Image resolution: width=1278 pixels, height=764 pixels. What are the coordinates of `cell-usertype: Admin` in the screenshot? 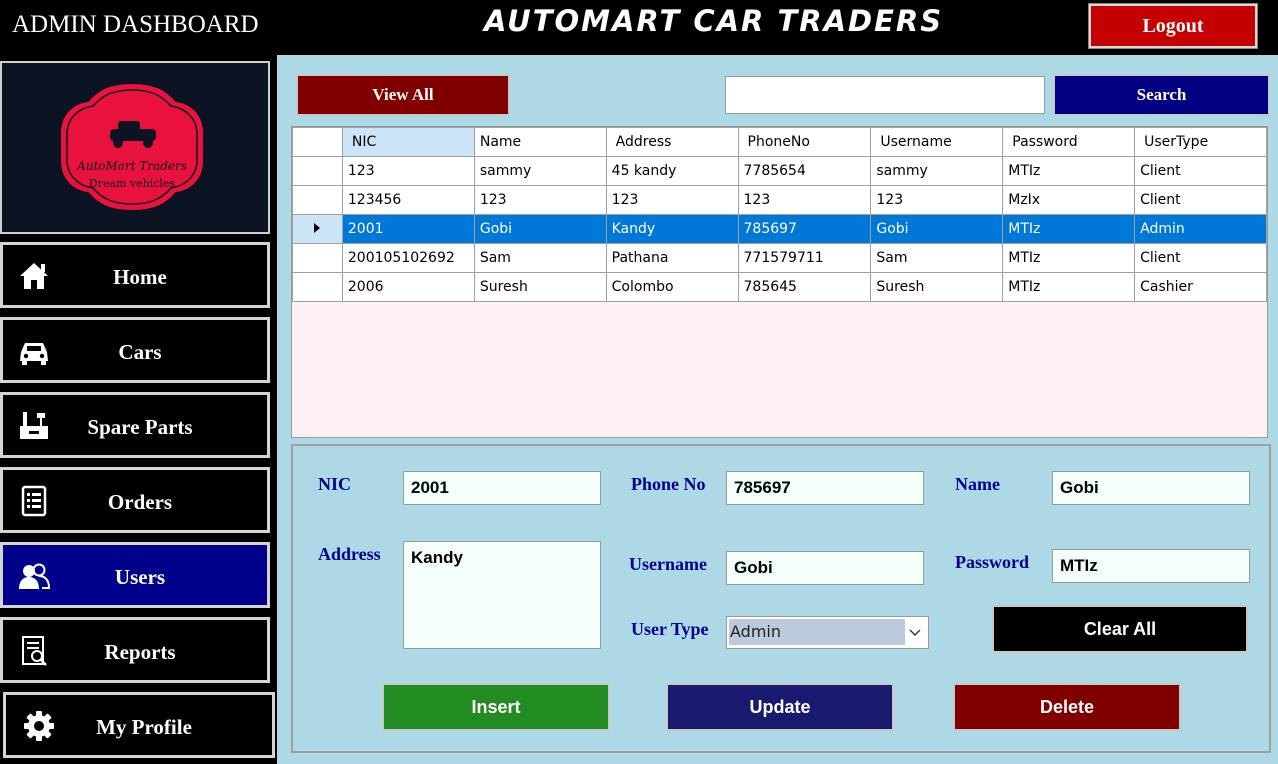 It's located at (1200, 229).